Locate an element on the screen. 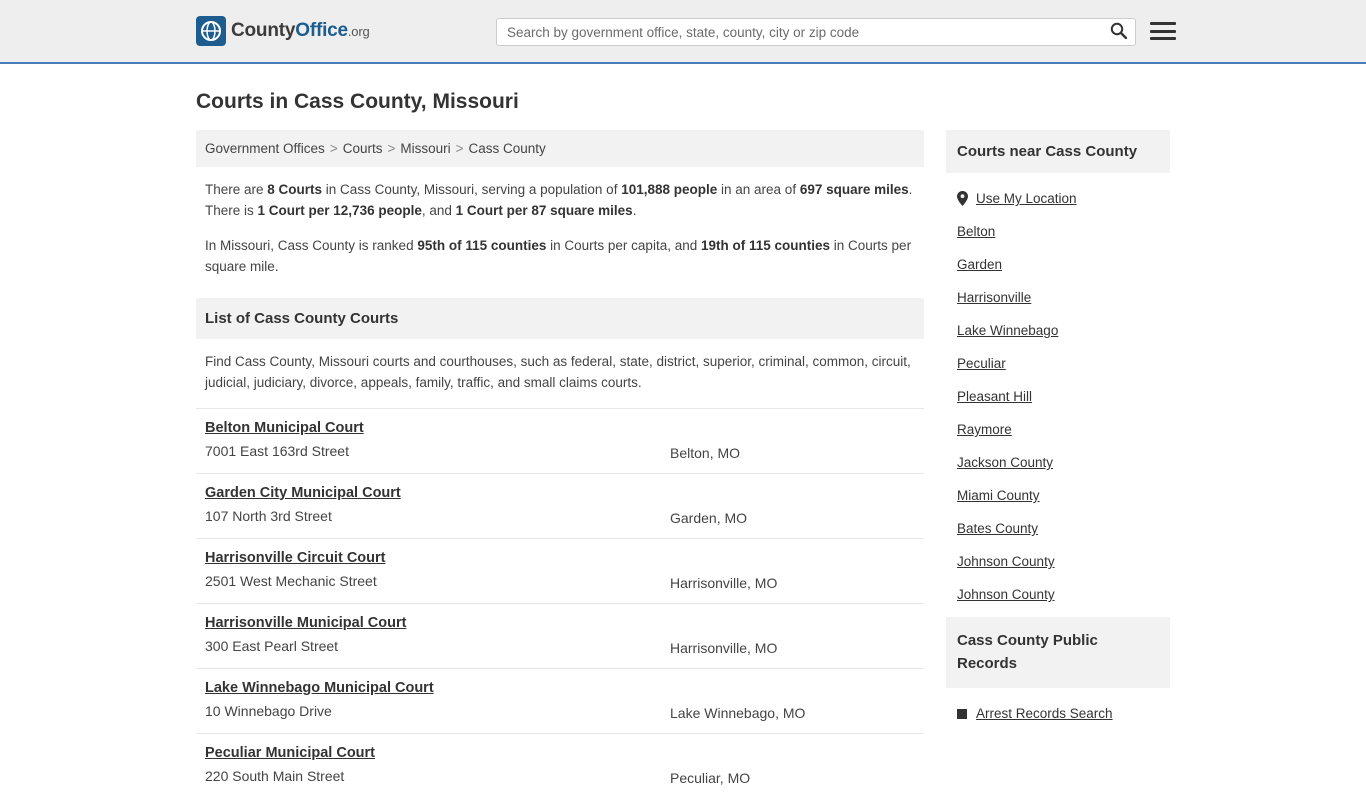 This screenshot has height=798, width=1366. court-city: Belton, MO is located at coordinates (705, 452).